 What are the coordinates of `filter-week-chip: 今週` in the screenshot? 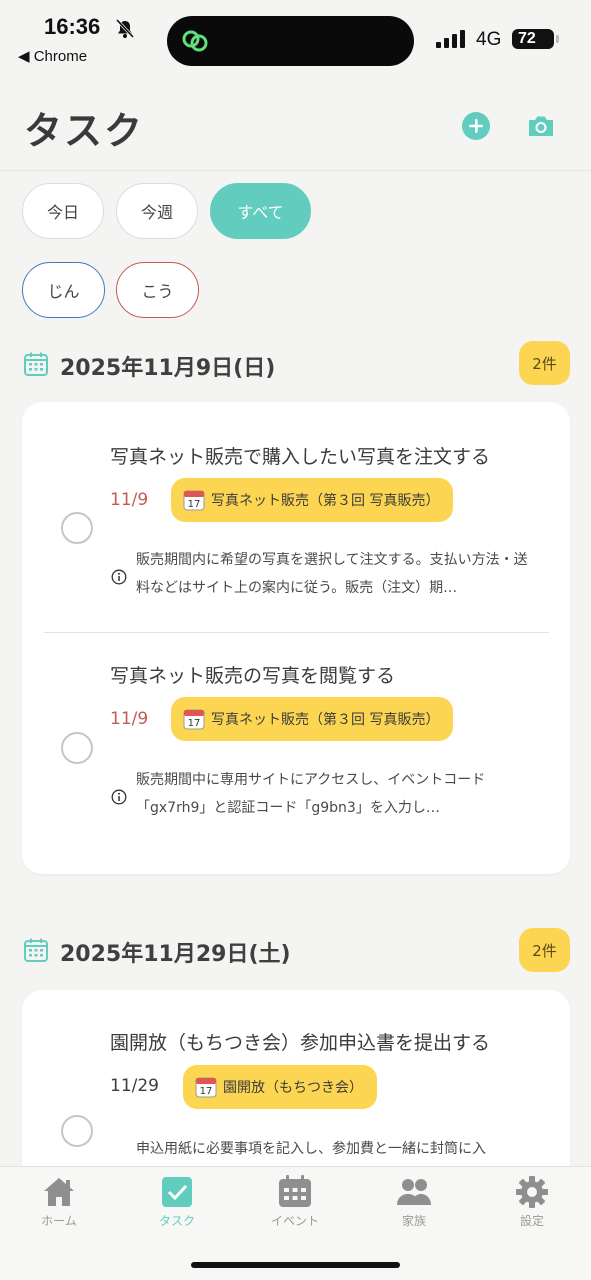 It's located at (157, 211).